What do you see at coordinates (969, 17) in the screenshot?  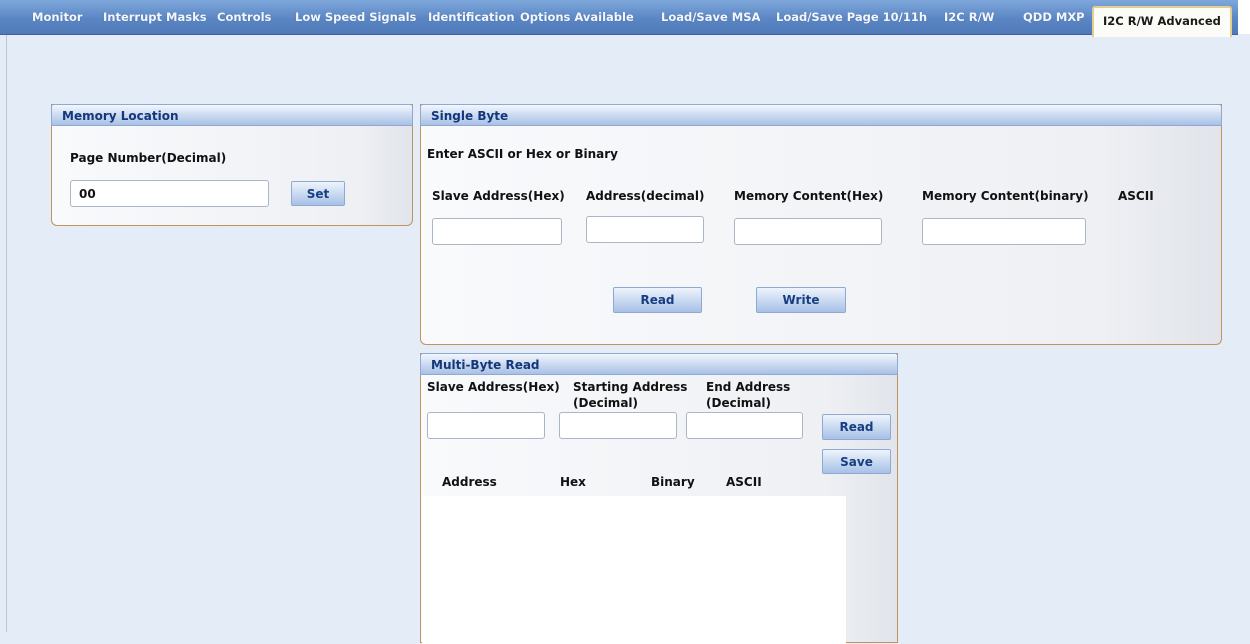 I see `tab-i2c-rw: I2C R/W` at bounding box center [969, 17].